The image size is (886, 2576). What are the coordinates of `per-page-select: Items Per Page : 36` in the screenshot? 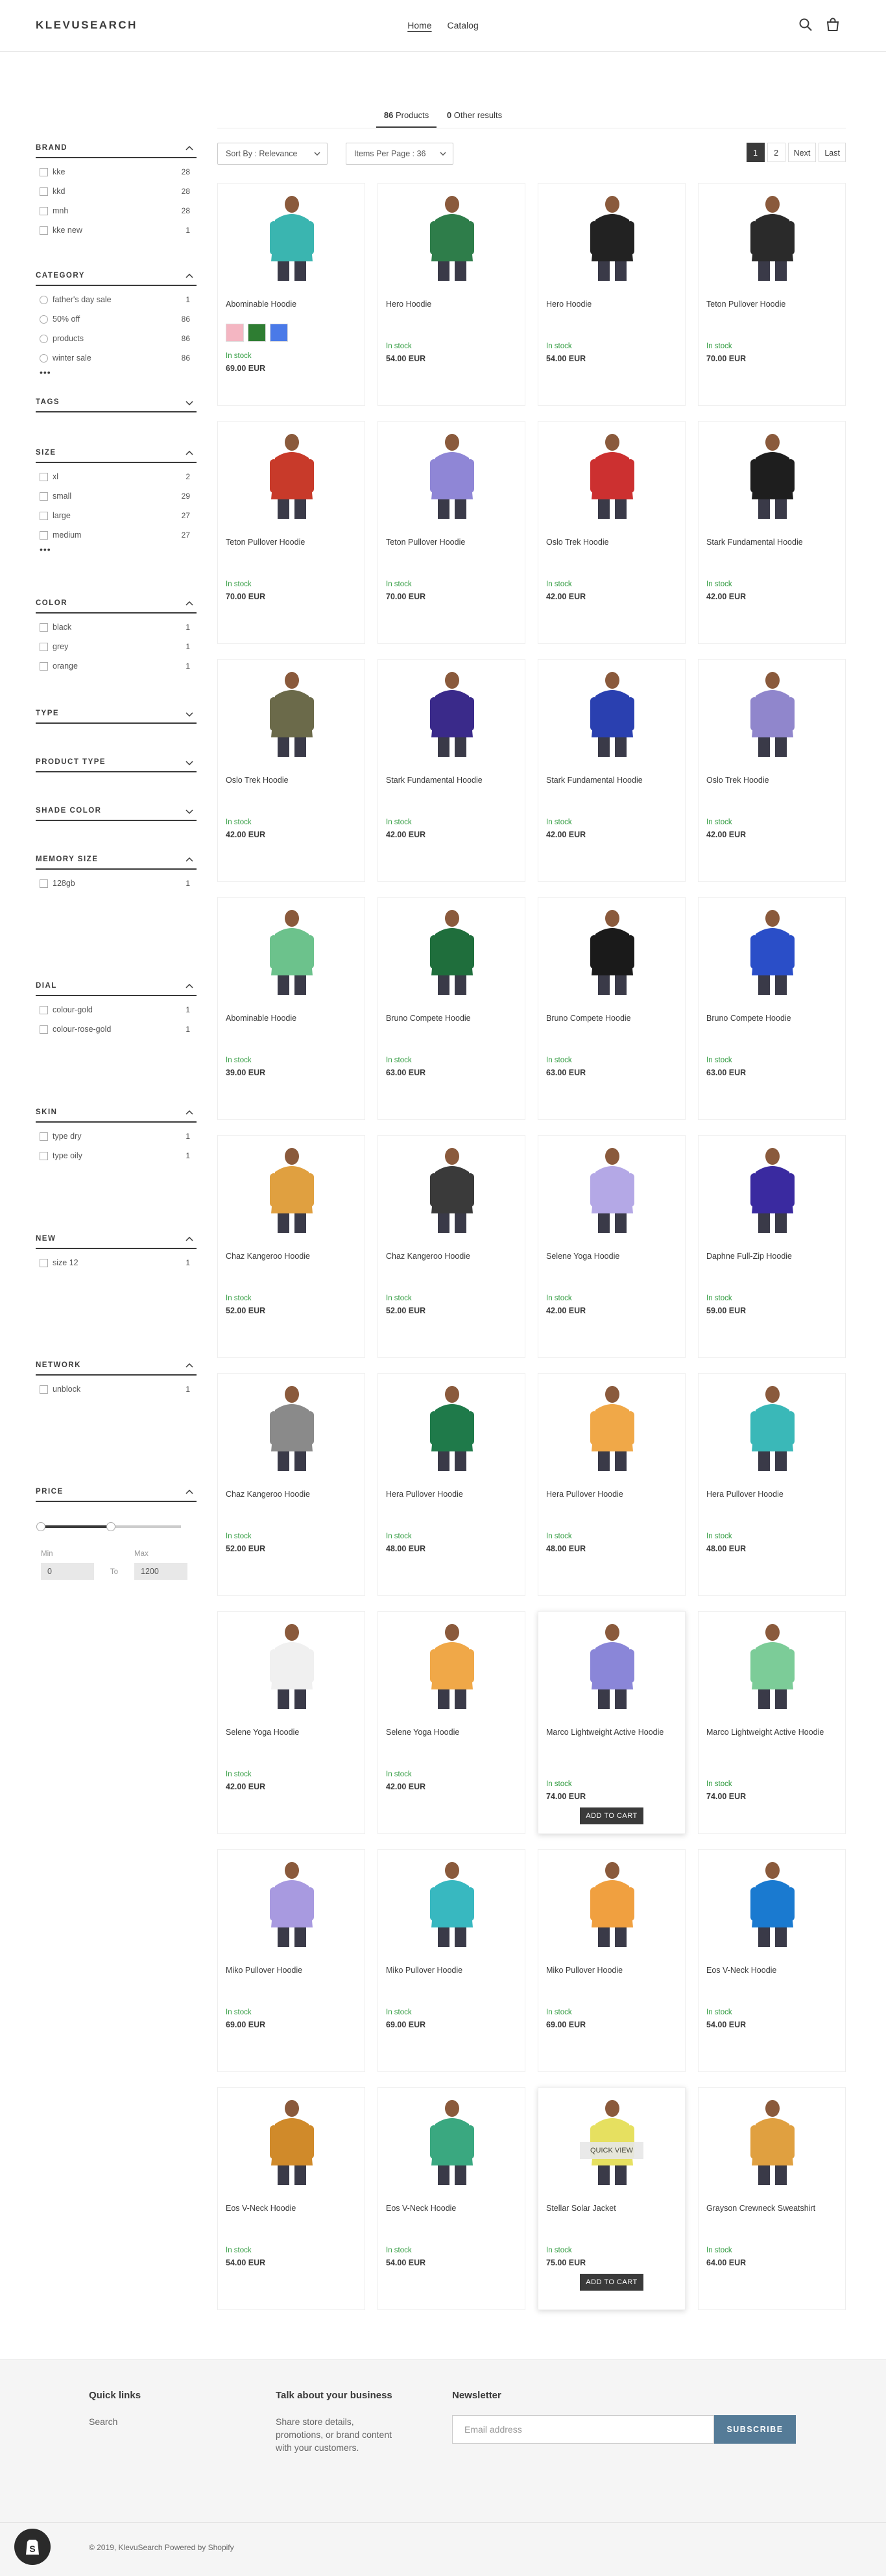 It's located at (399, 154).